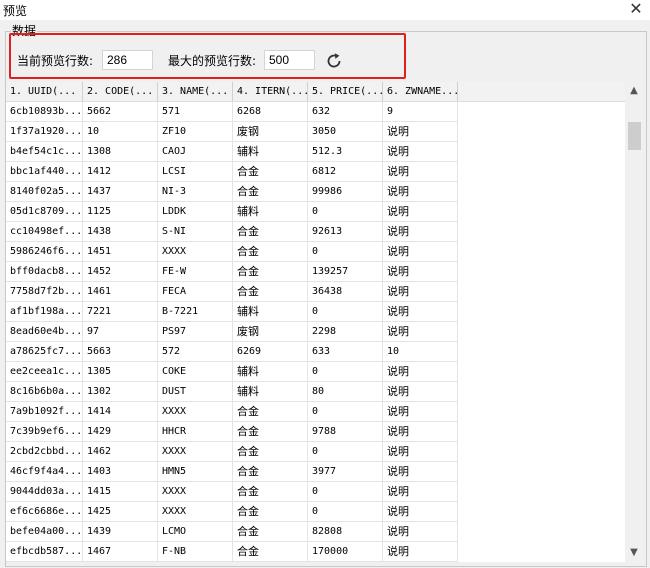 Image resolution: width=650 pixels, height=568 pixels. I want to click on table-row: 05d1c8709... 1125 LDDK 辅料 0 说明, so click(232, 212).